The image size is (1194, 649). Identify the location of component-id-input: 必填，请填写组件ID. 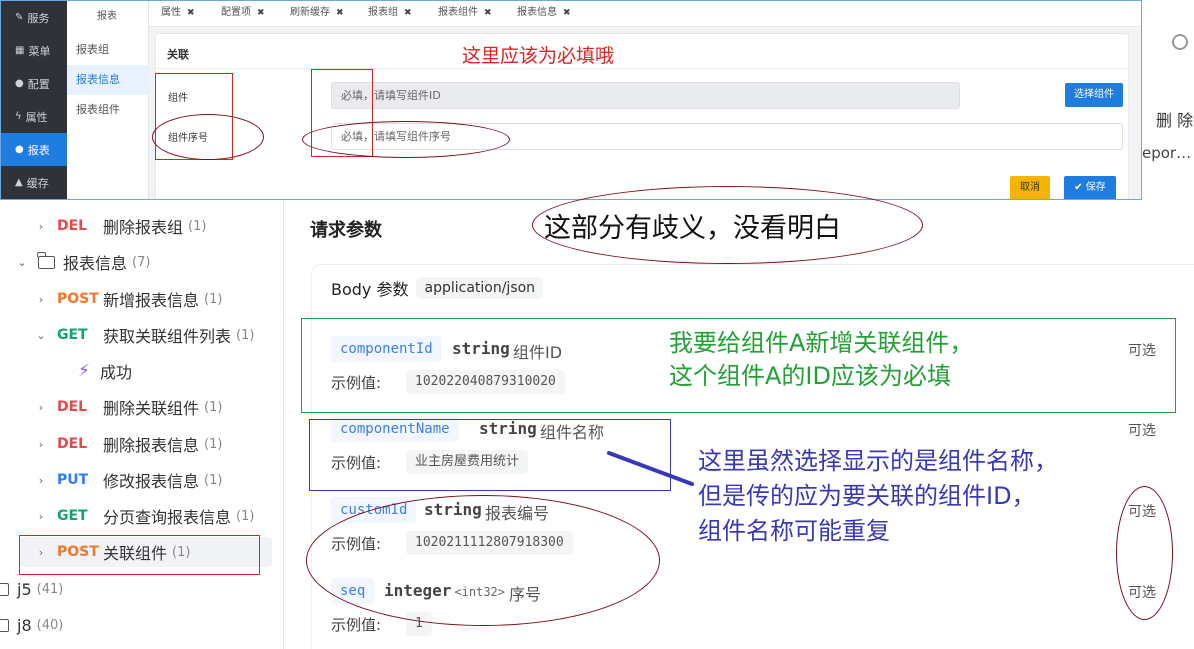
(645, 95).